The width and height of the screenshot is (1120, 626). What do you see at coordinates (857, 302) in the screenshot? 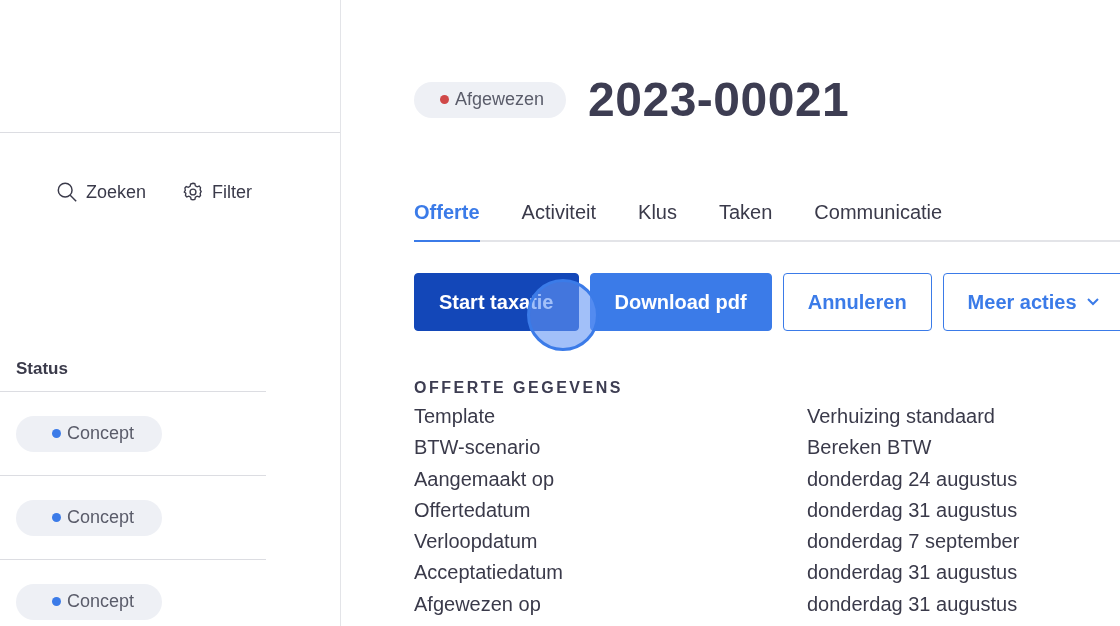
I see `action-button: Annuleren` at bounding box center [857, 302].